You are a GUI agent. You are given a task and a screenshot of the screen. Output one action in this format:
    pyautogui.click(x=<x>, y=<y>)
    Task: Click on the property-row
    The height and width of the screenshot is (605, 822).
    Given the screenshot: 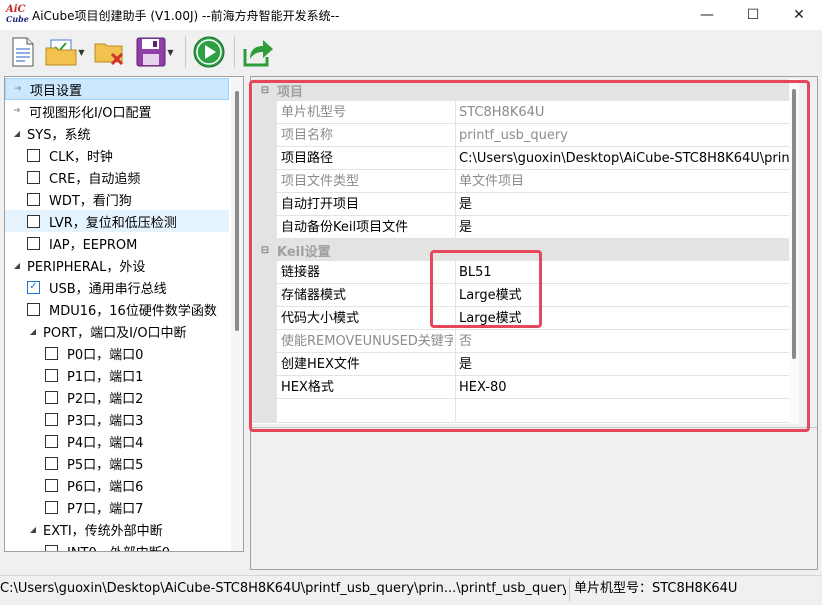 What is the action you would take?
    pyautogui.click(x=526, y=411)
    